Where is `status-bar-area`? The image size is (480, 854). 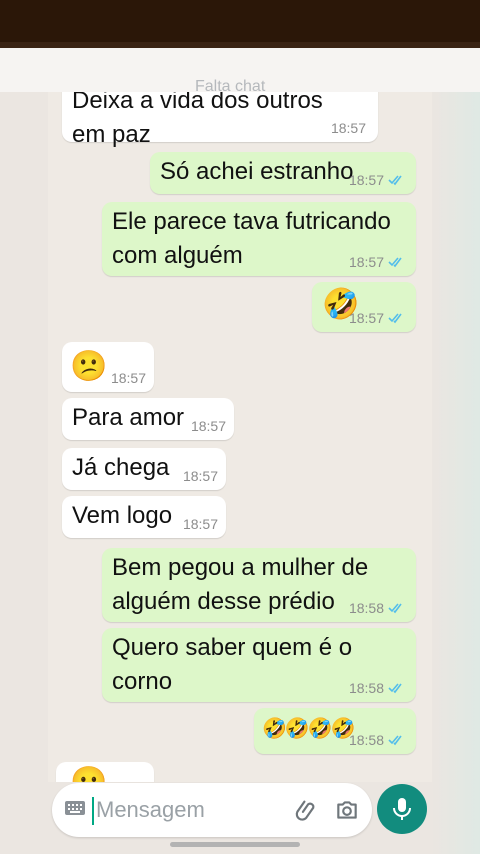
status-bar-area is located at coordinates (240, 24).